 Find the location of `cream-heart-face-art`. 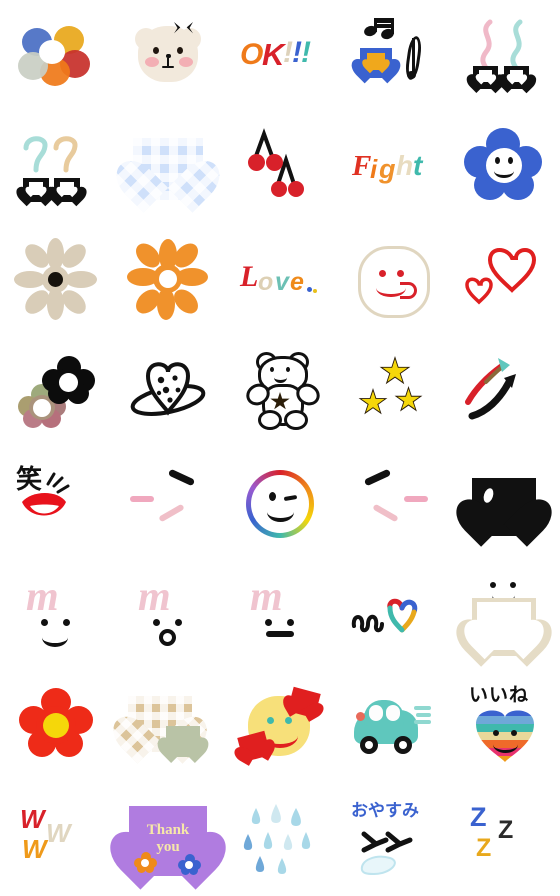

cream-heart-face-art is located at coordinates (504, 616).